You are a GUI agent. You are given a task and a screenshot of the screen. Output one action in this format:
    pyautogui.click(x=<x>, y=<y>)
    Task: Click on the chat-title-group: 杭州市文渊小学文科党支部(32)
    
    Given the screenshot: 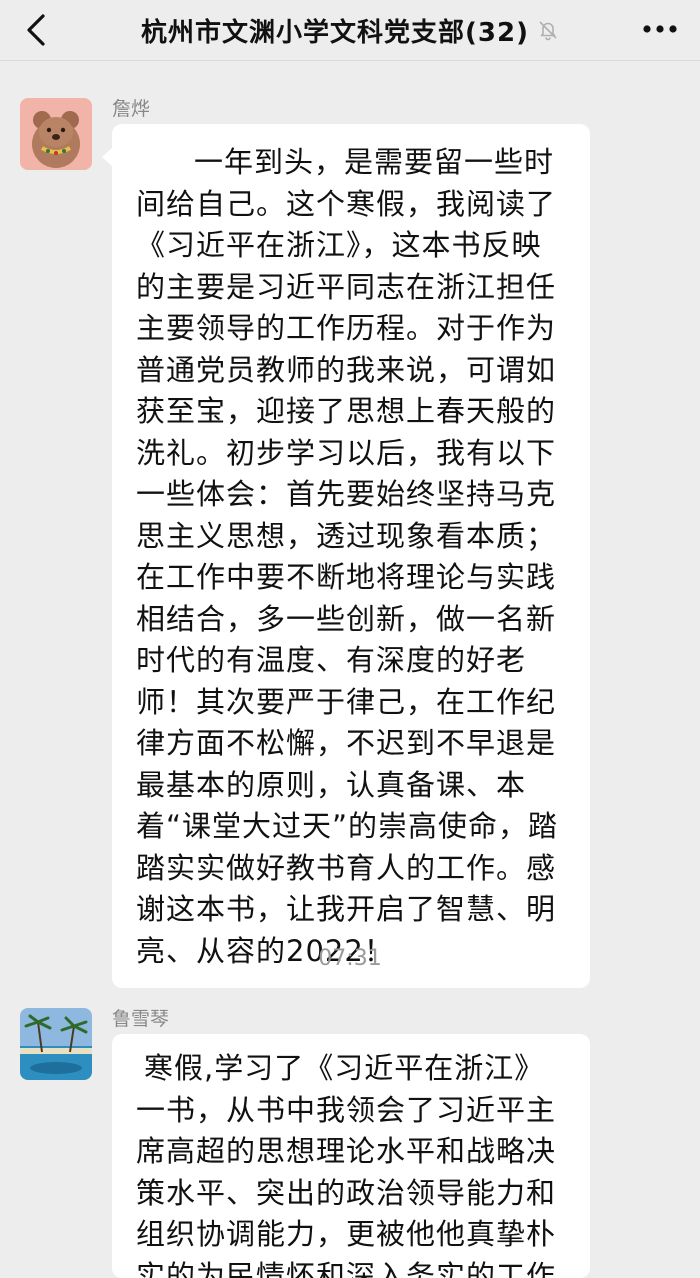 What is the action you would take?
    pyautogui.click(x=350, y=30)
    